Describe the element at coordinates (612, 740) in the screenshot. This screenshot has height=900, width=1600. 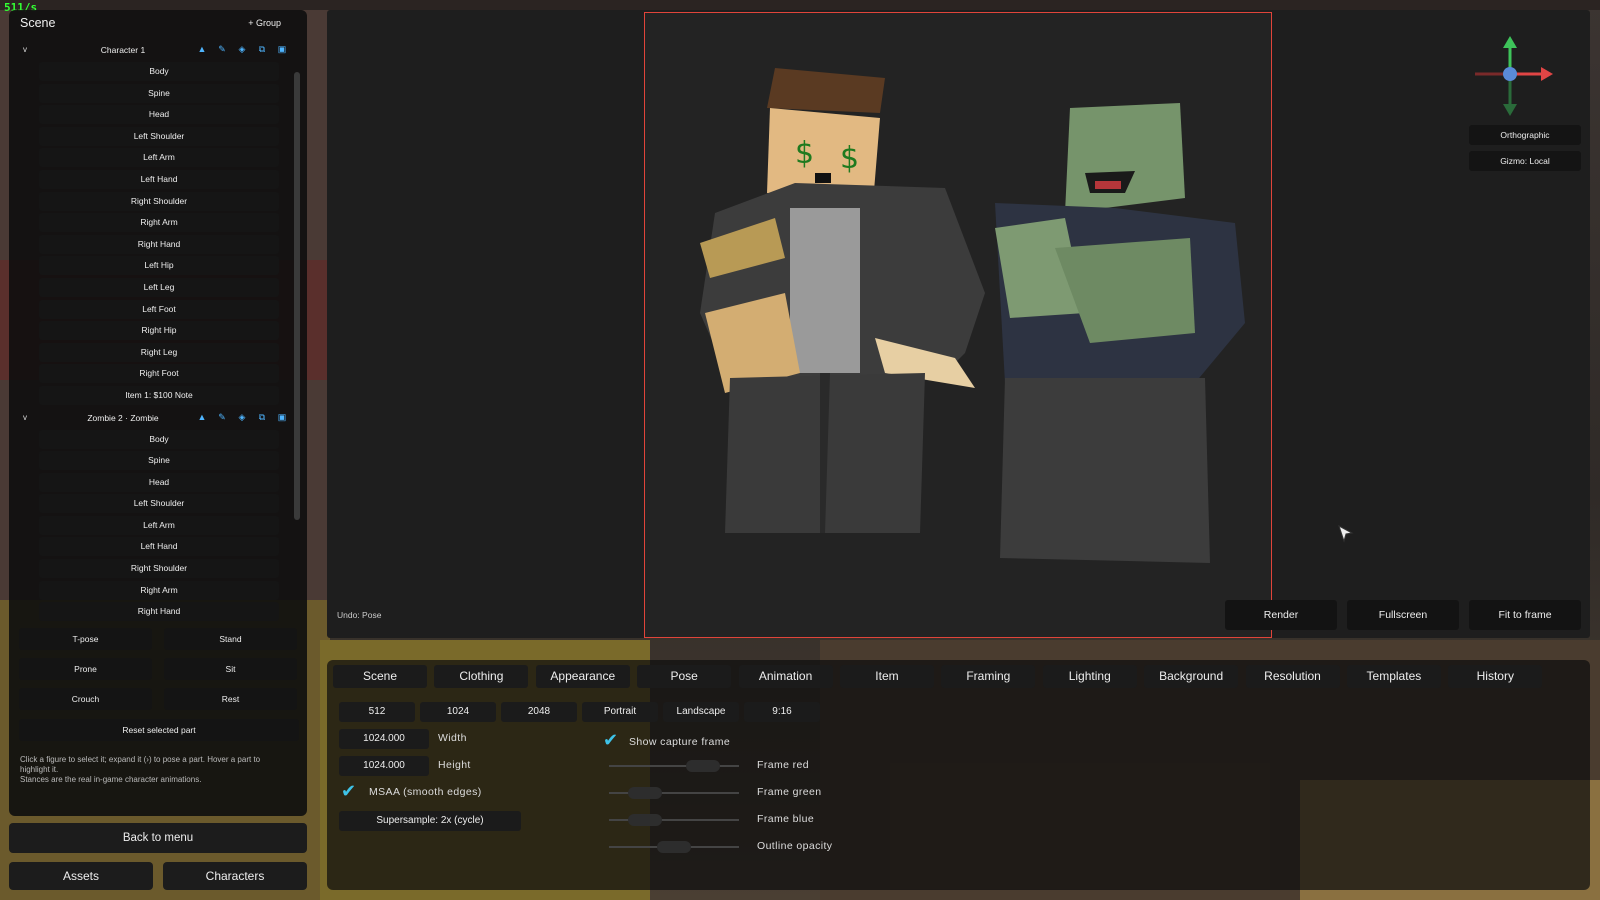
I see `show-capture-frame-checkbox: ✔` at that location.